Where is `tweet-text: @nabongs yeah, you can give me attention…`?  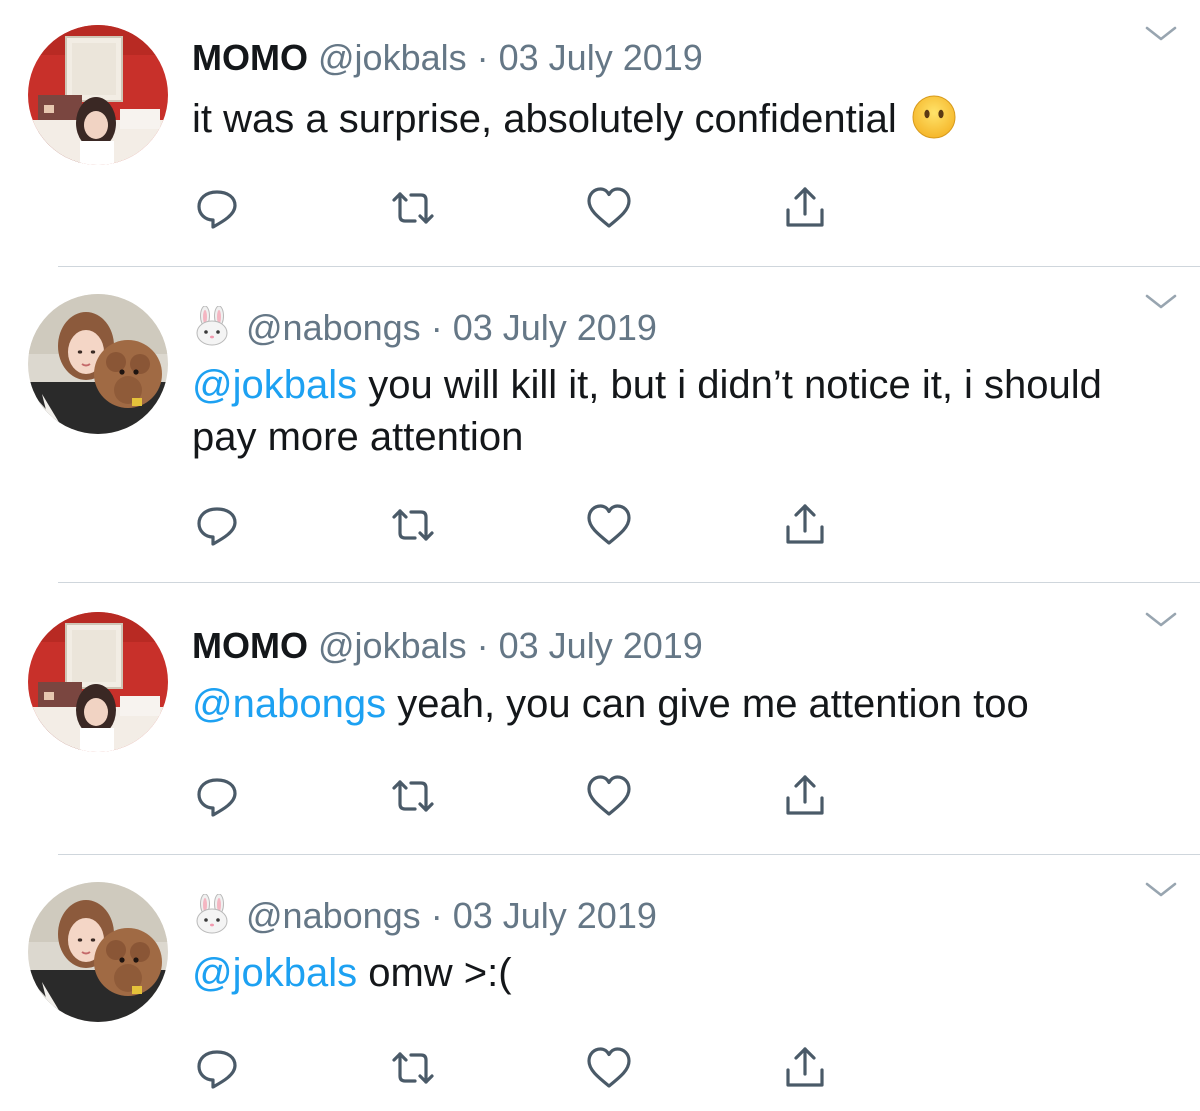
tweet-text: @nabongs yeah, you can give me attention… is located at coordinates (672, 704).